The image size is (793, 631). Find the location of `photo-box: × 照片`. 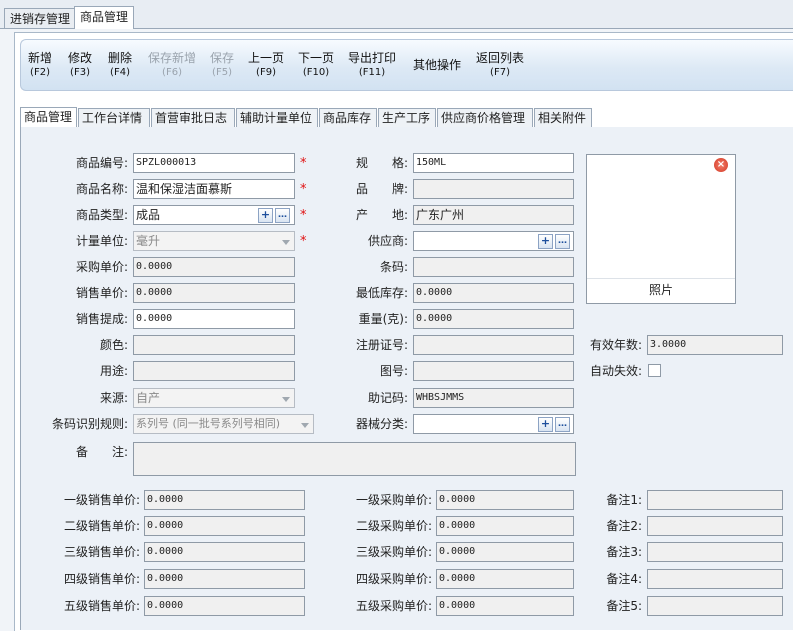

photo-box: × 照片 is located at coordinates (661, 229).